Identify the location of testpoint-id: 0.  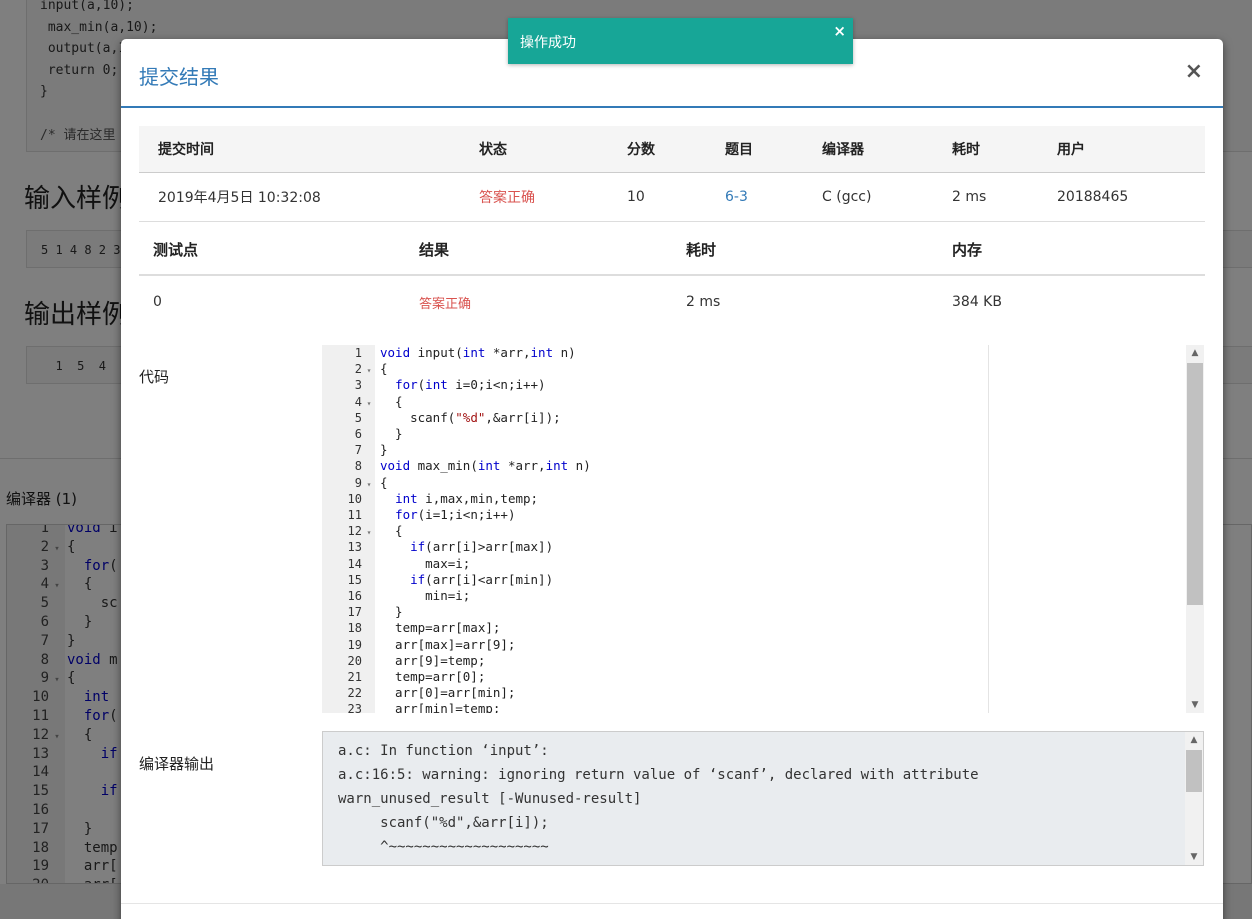
(157, 302).